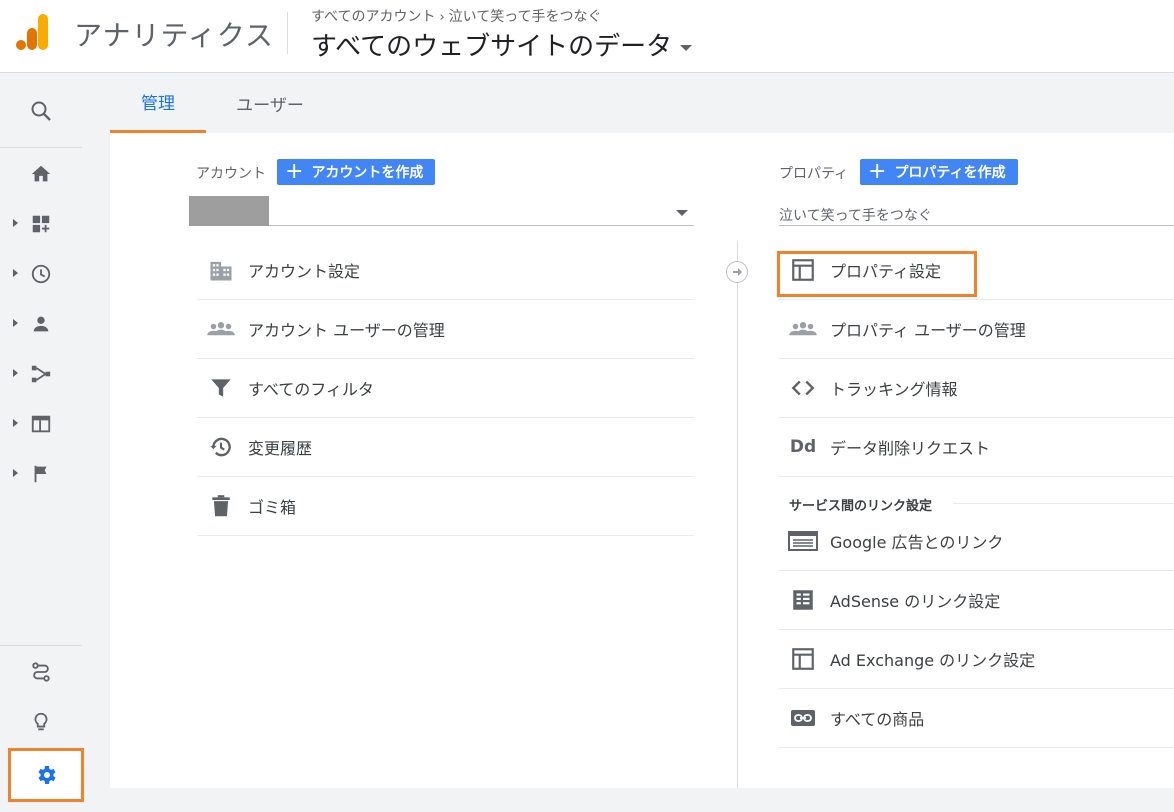 This screenshot has height=812, width=1174. What do you see at coordinates (976, 270) in the screenshot?
I see `menu-property-settings: プロパティ設定` at bounding box center [976, 270].